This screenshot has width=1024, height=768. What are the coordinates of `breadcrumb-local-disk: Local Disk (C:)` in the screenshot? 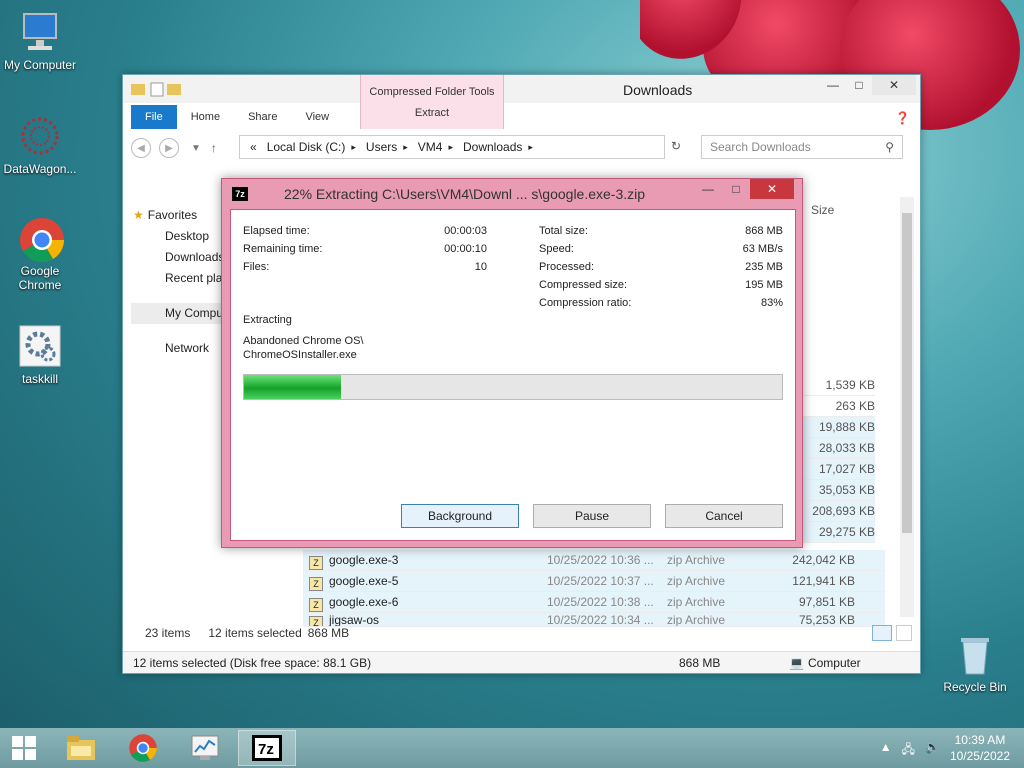 It's located at (306, 147).